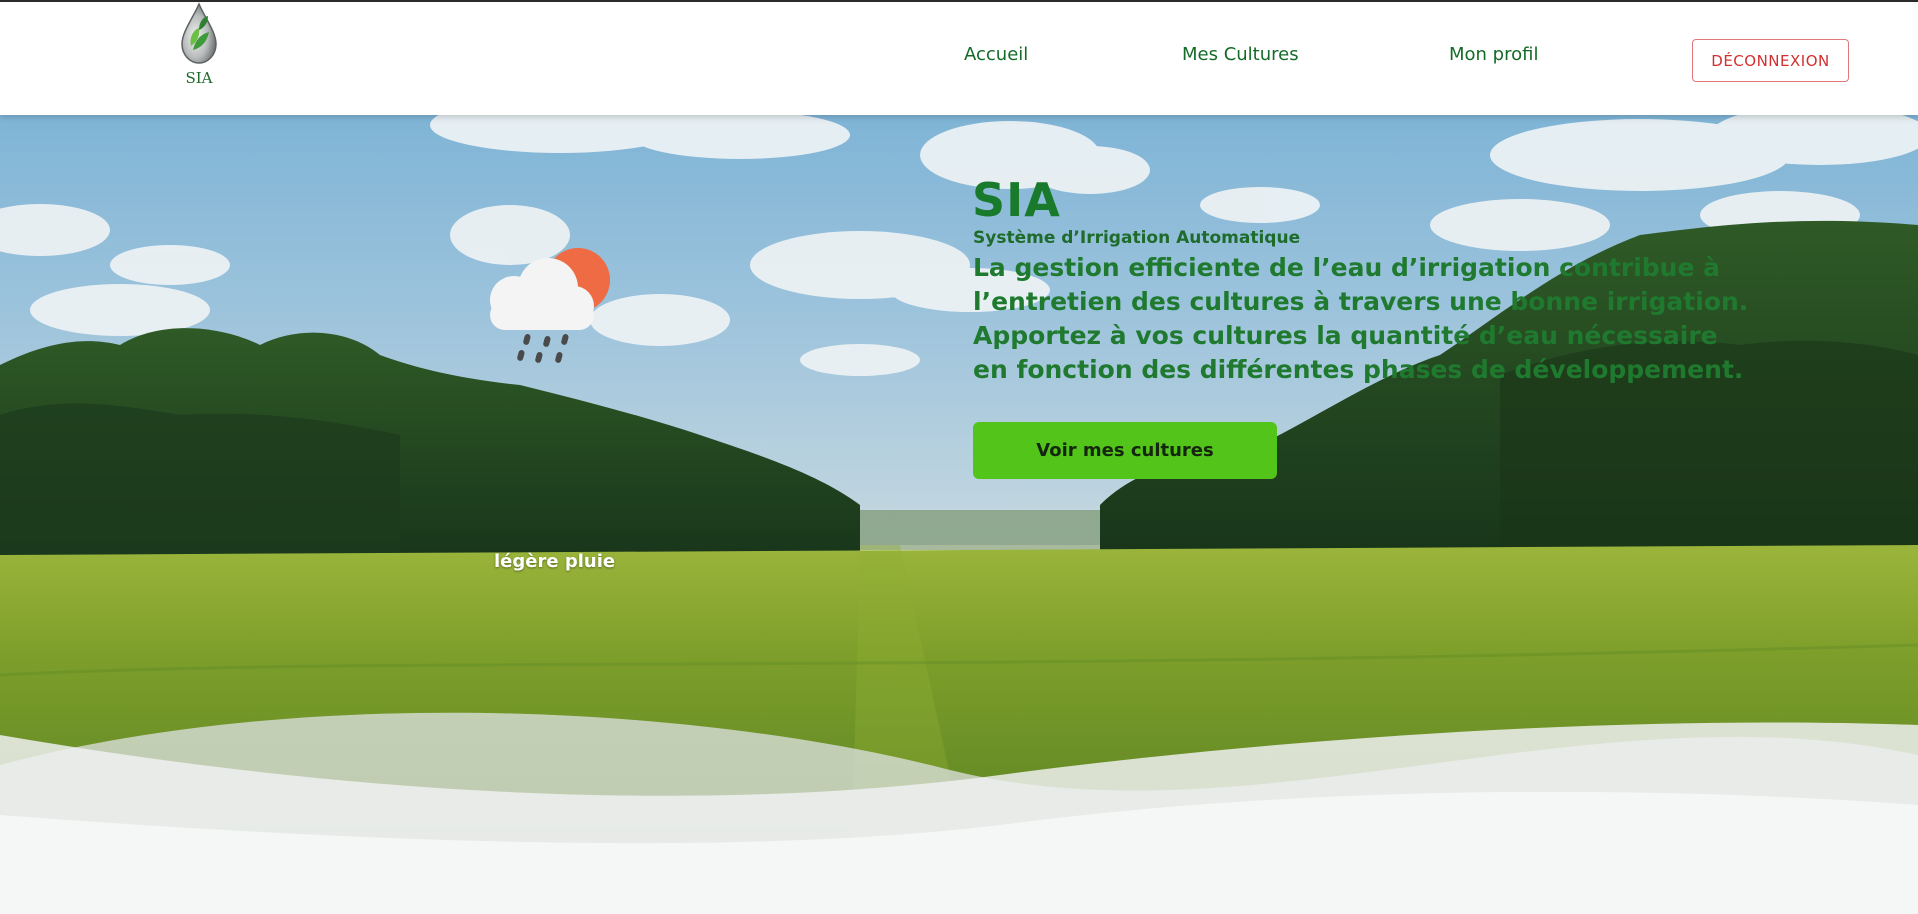  I want to click on water-drop-leaf-icon, so click(199, 33).